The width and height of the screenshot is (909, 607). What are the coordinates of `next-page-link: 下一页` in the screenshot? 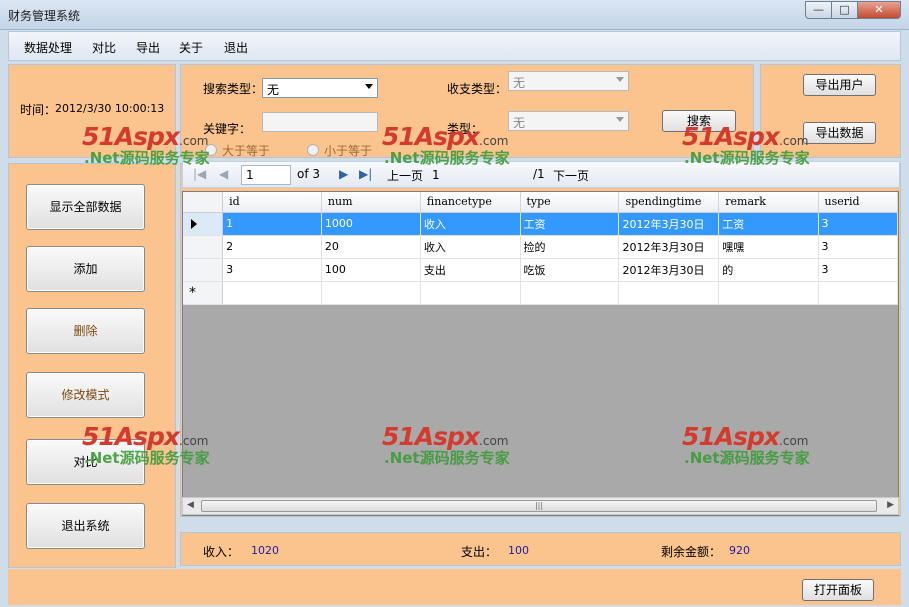 It's located at (571, 175).